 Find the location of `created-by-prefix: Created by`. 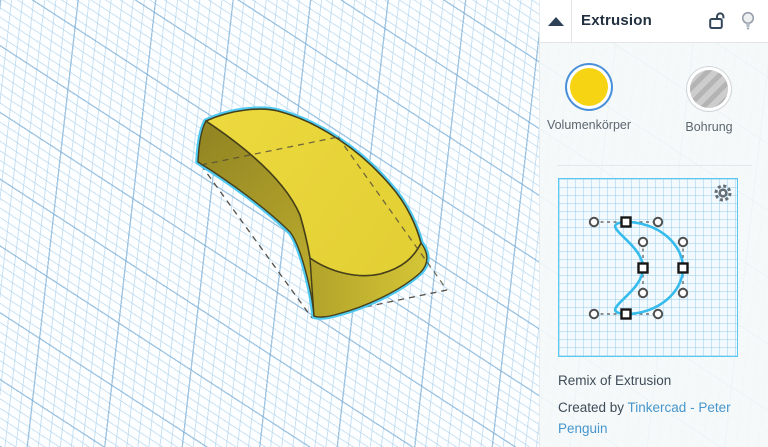

created-by-prefix: Created by is located at coordinates (593, 407).